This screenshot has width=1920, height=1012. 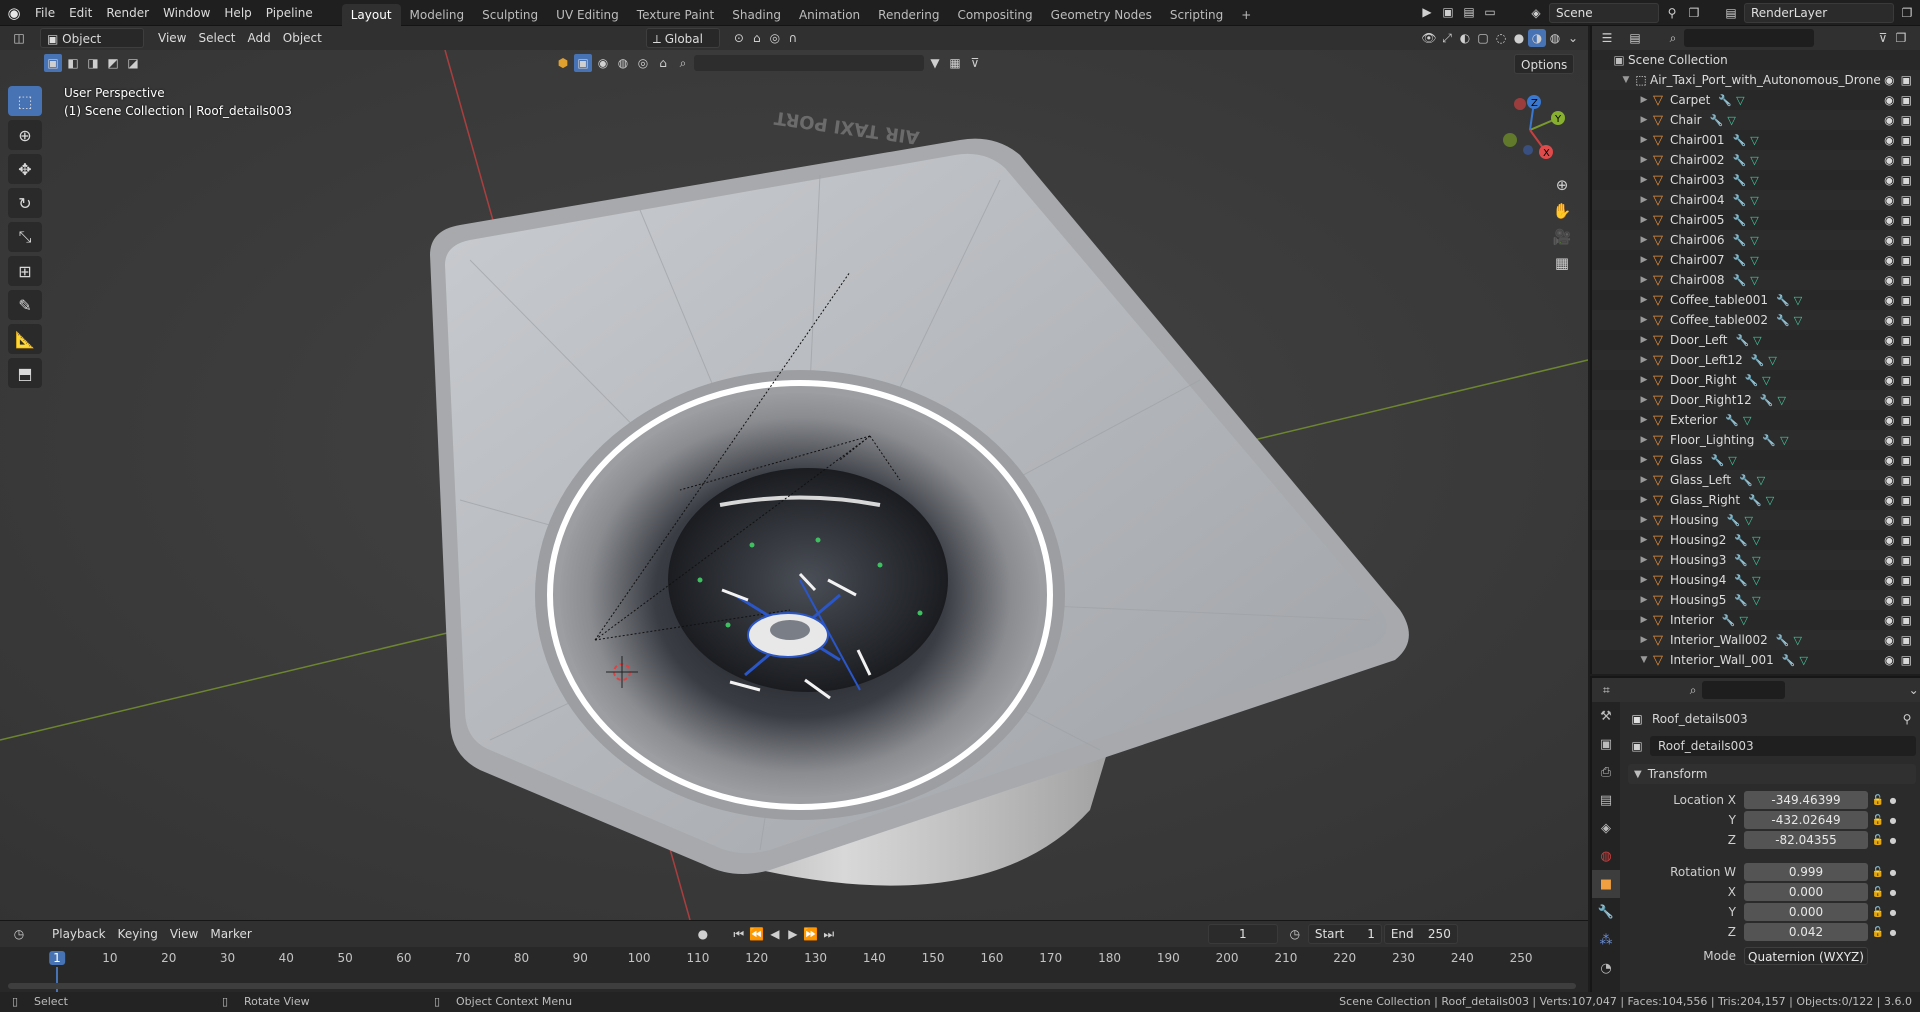 What do you see at coordinates (1501, 38) in the screenshot?
I see `wireframe-shading-icon: ◌` at bounding box center [1501, 38].